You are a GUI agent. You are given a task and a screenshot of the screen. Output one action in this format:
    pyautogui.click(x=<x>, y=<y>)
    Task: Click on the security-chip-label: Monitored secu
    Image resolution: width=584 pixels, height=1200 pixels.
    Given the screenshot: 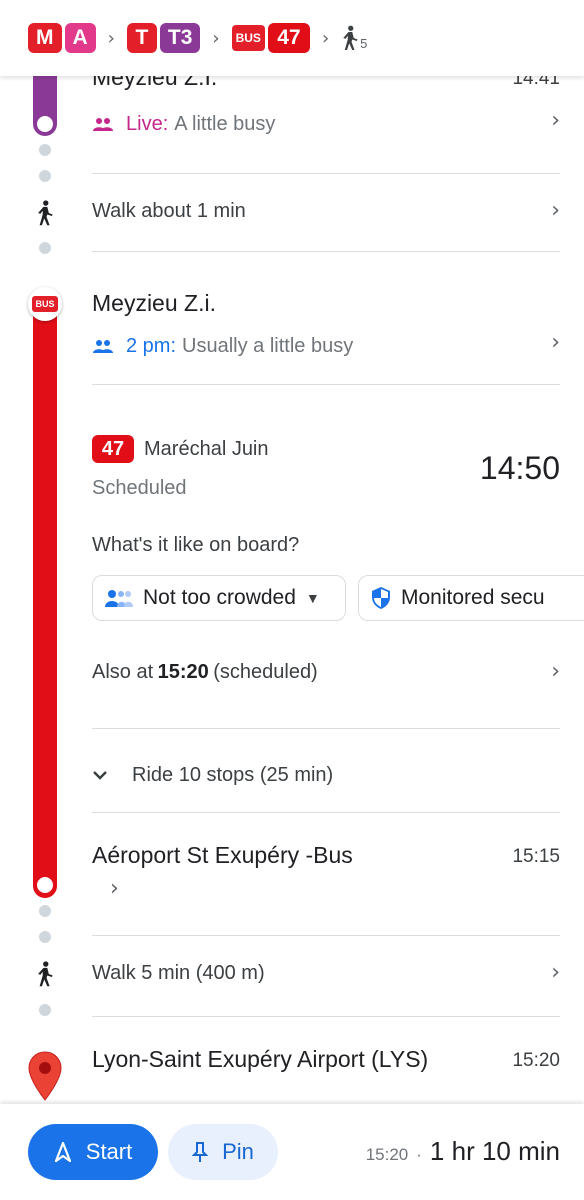 What is the action you would take?
    pyautogui.click(x=473, y=597)
    